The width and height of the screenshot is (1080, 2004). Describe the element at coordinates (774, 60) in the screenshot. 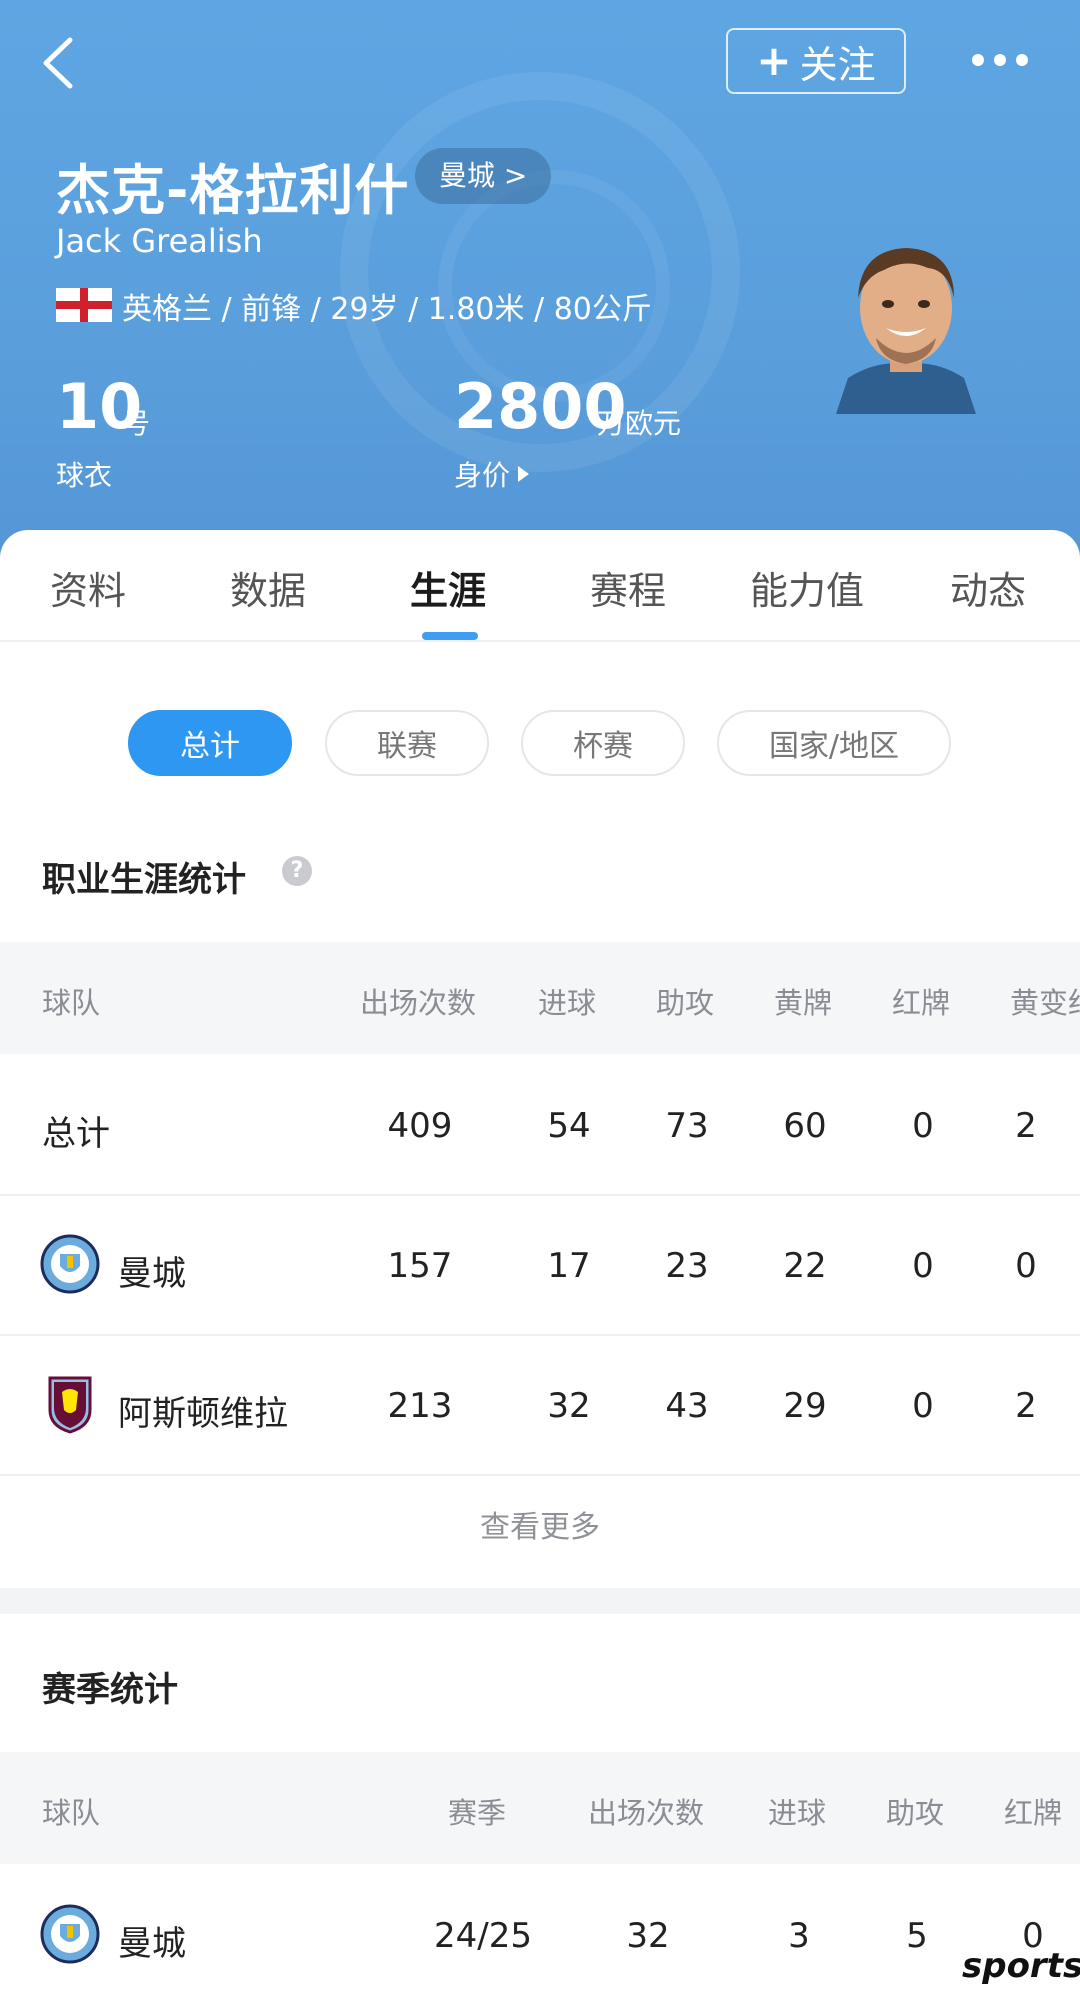

I see `plus-icon: +` at that location.